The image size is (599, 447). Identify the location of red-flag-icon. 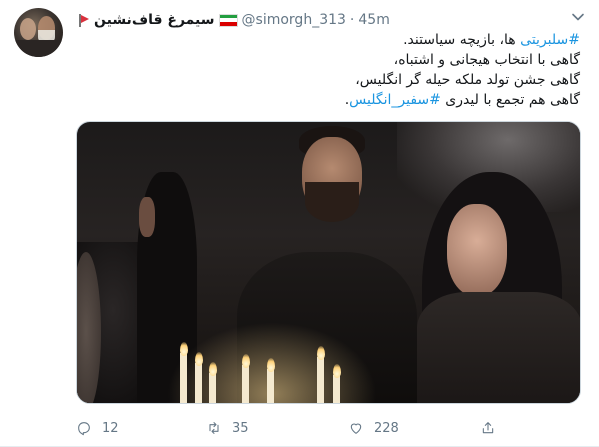
(84, 20).